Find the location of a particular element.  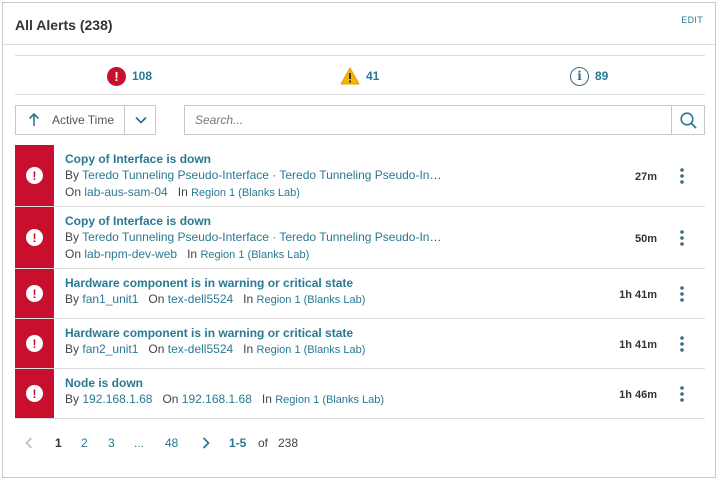

page-2: 2 is located at coordinates (84, 443).